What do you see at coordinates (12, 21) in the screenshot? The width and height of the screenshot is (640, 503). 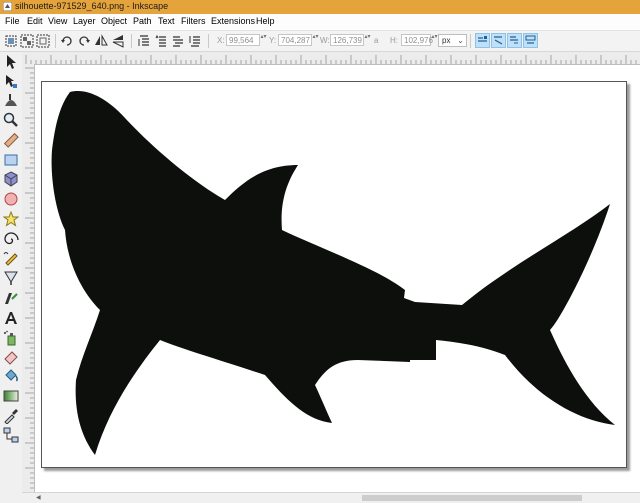 I see `menu-file: File` at bounding box center [12, 21].